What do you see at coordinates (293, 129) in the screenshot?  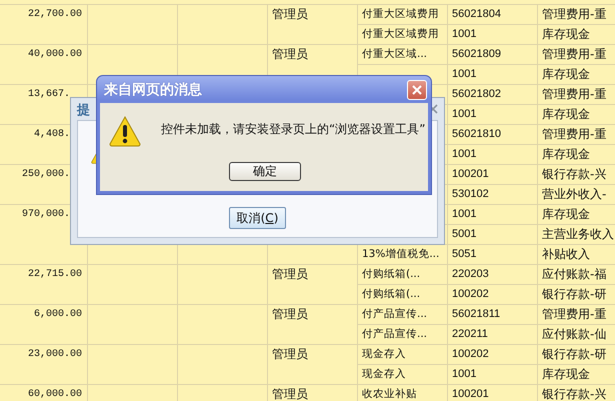 I see `message-text: 控件未加载，请安装登录页上的“浏览器设置工具”` at bounding box center [293, 129].